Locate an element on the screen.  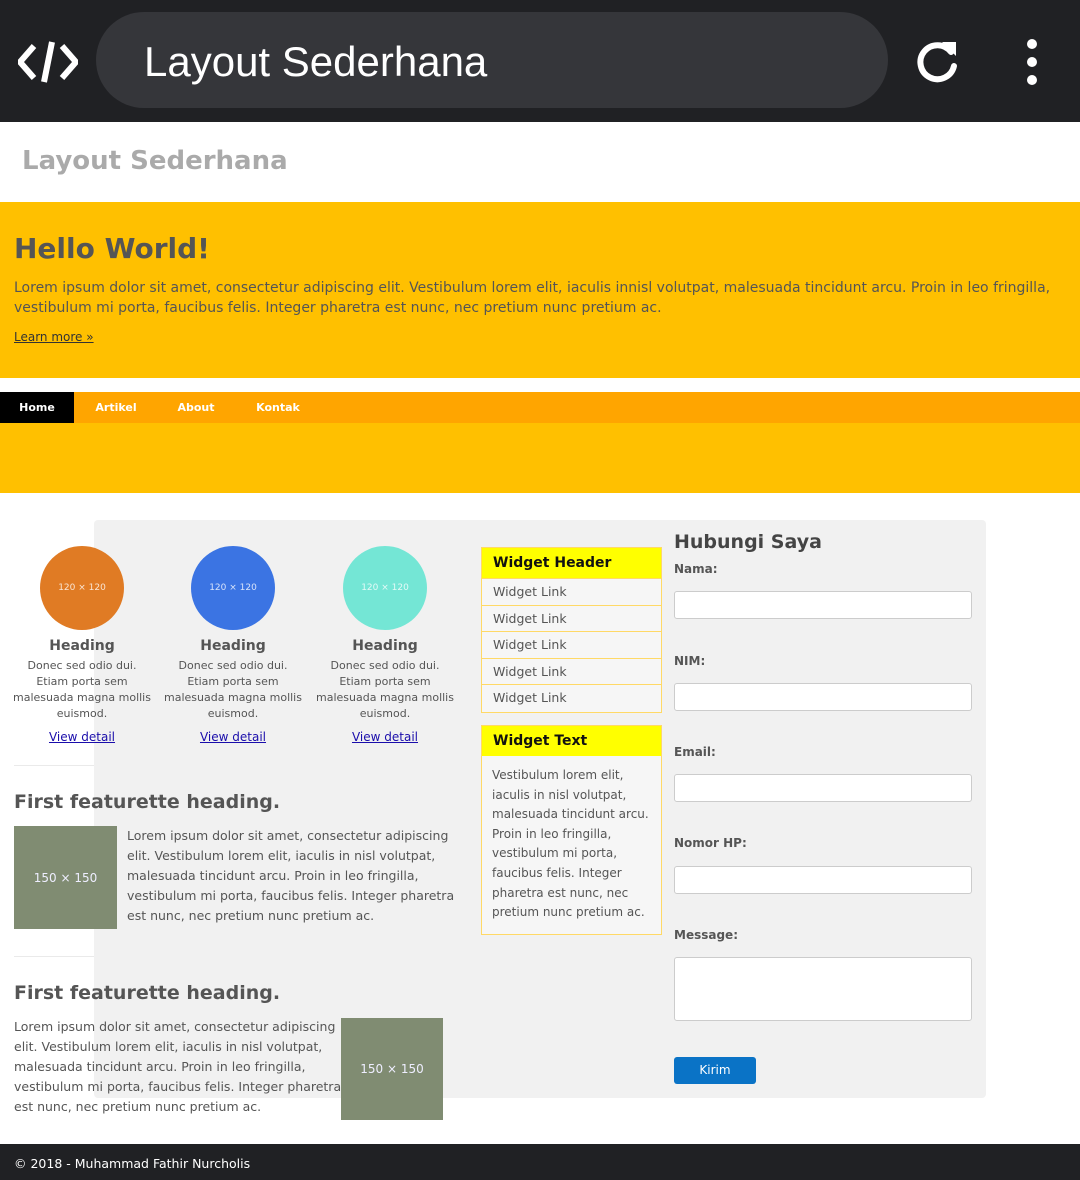
nav-about: About is located at coordinates (196, 407).